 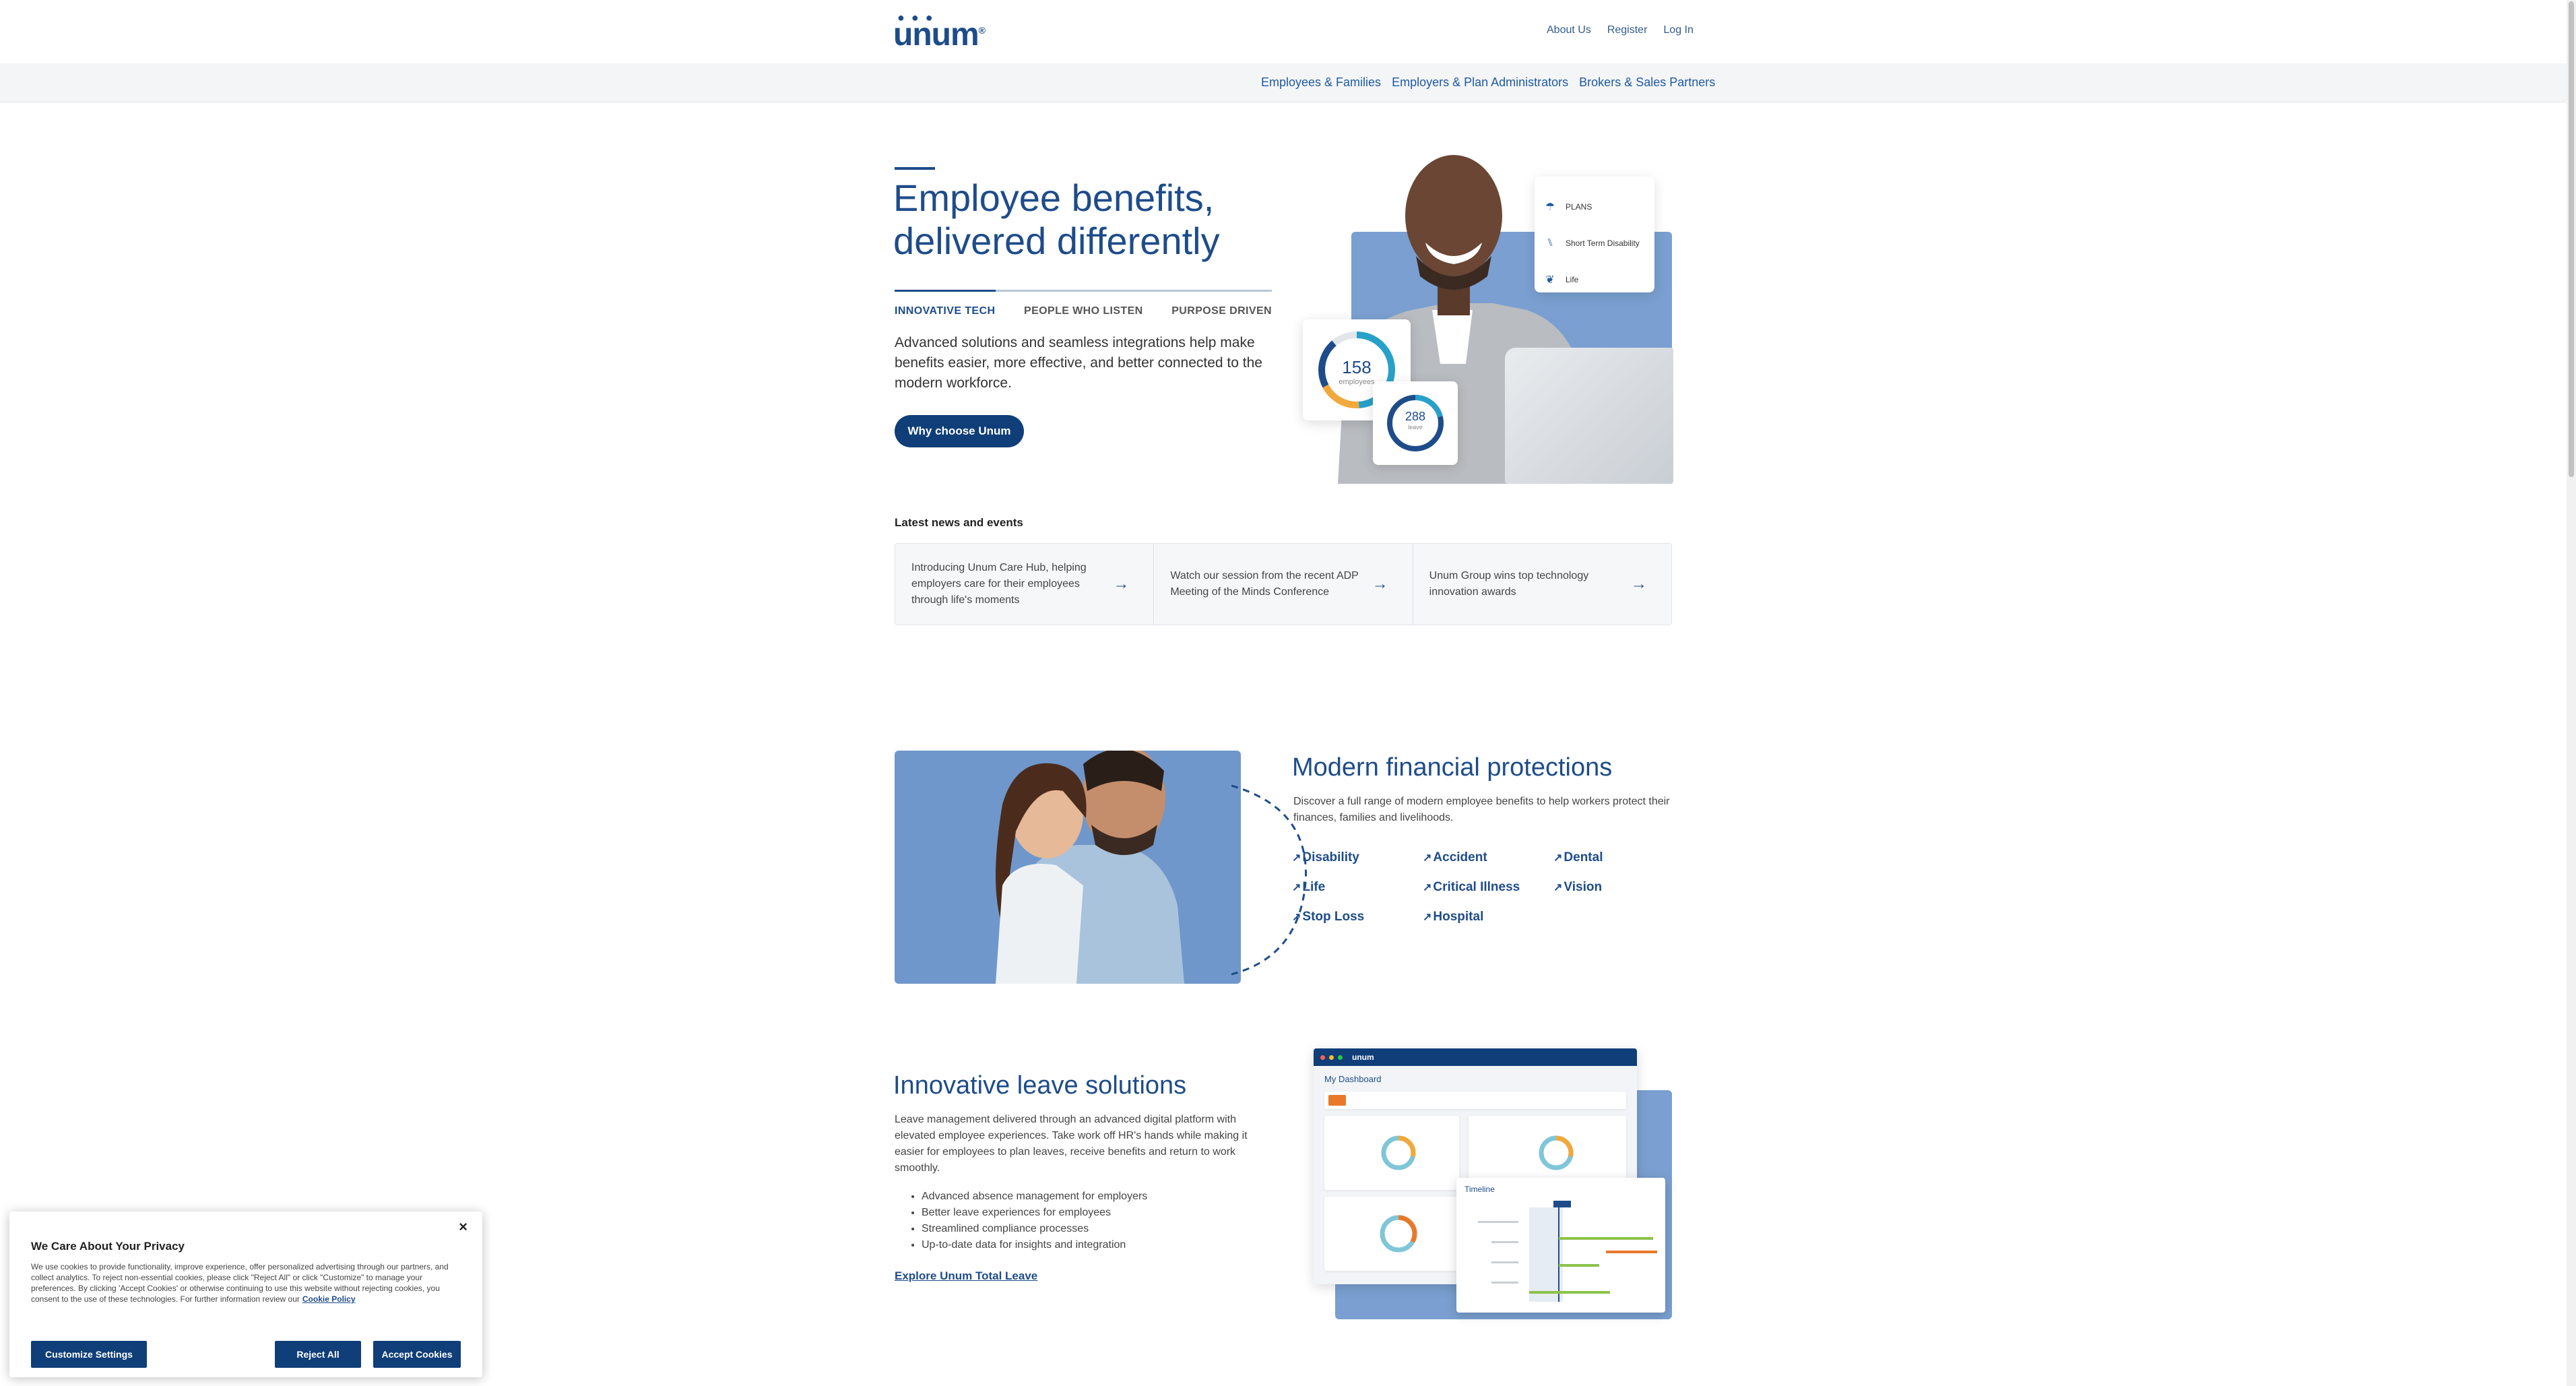 I want to click on unum-logo: ●●● unum®, so click(x=940, y=32).